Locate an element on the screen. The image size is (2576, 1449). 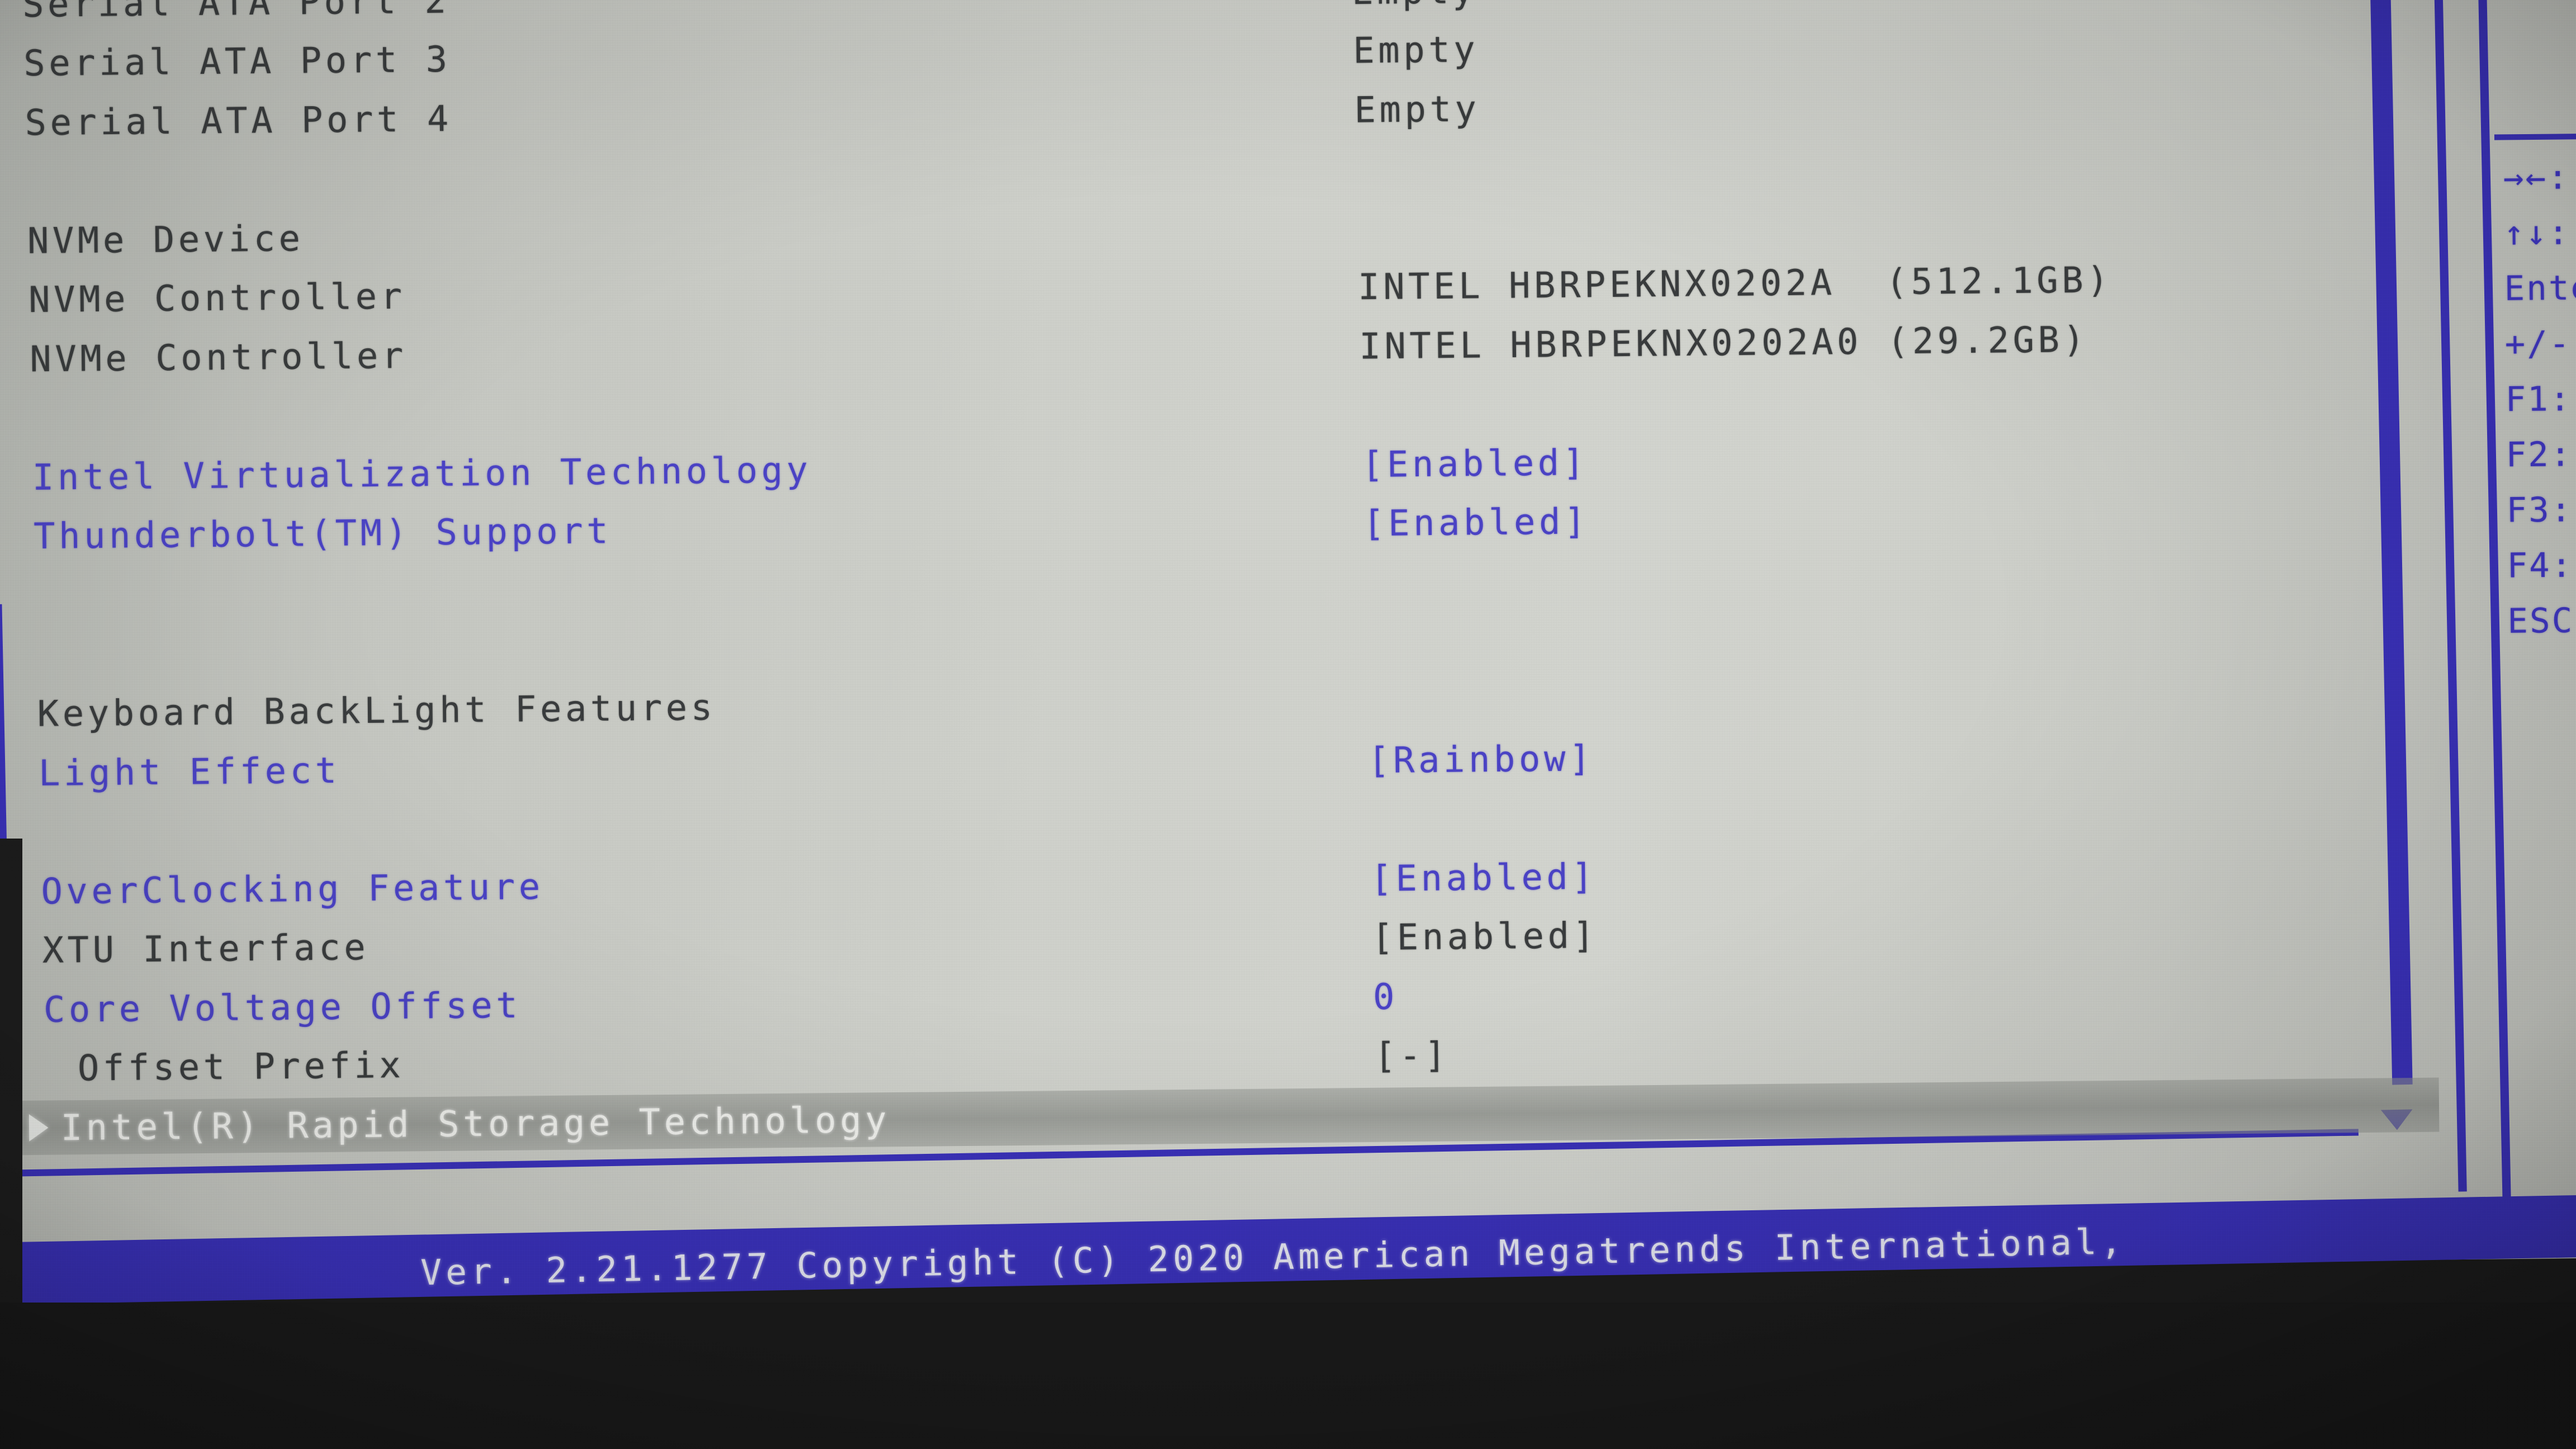
hotkey-help-pane: →←: ↑↓: Ente +/-: F1: F2: F3: F4: ESC: is located at coordinates (2540, 573).